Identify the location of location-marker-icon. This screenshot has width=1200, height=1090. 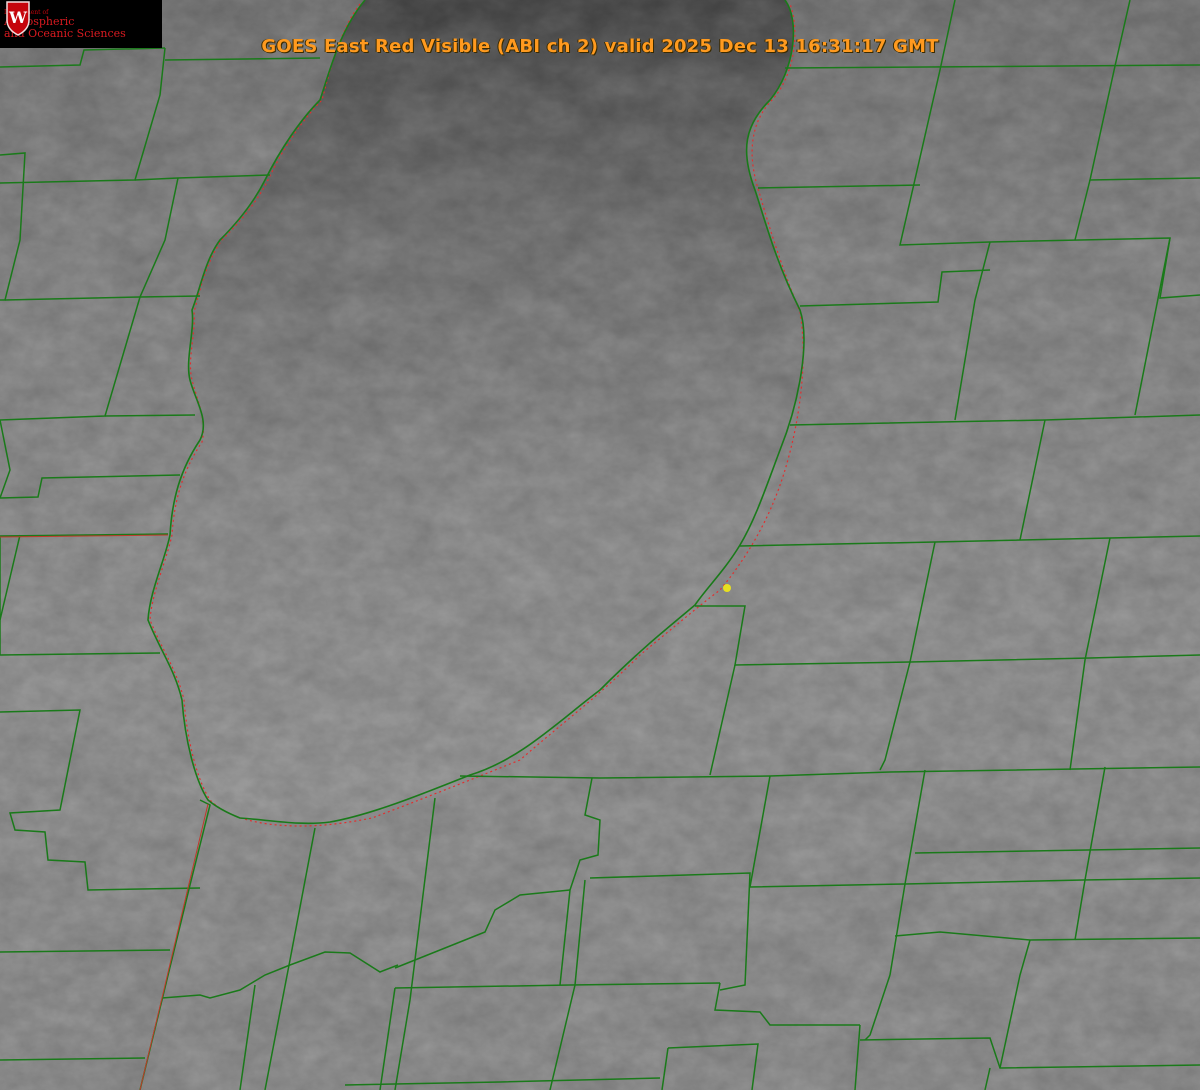
(727, 588).